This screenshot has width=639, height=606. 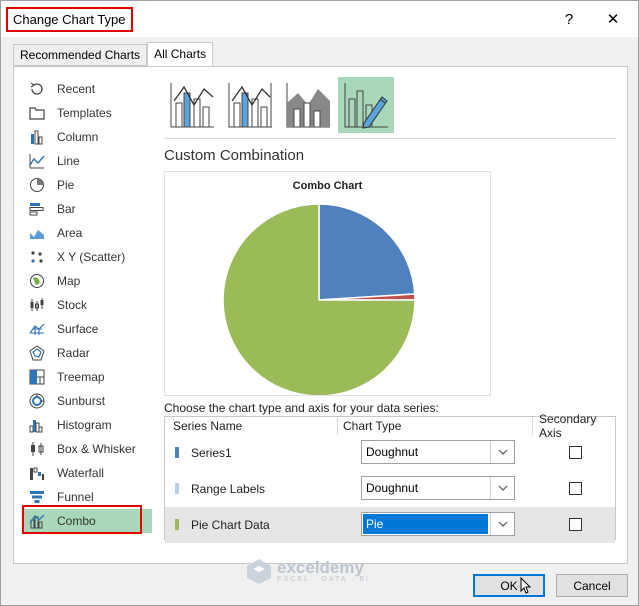 What do you see at coordinates (37, 209) in the screenshot?
I see `bar-chart-icon` at bounding box center [37, 209].